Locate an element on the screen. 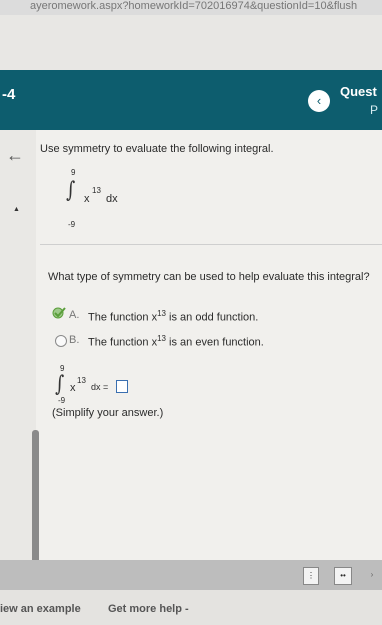 The width and height of the screenshot is (382, 625). integrand-base: x is located at coordinates (87, 199).